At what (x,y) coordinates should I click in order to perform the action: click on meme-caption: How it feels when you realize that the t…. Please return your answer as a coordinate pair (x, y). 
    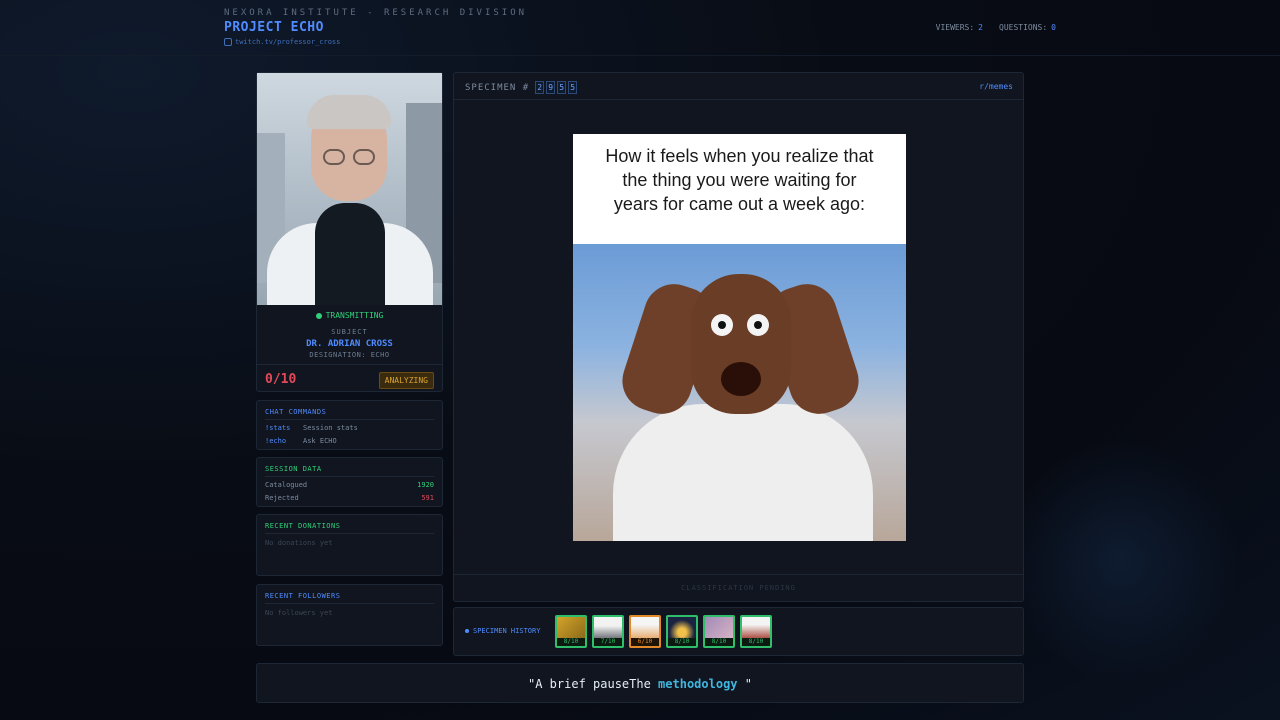
    Looking at the image, I should click on (739, 180).